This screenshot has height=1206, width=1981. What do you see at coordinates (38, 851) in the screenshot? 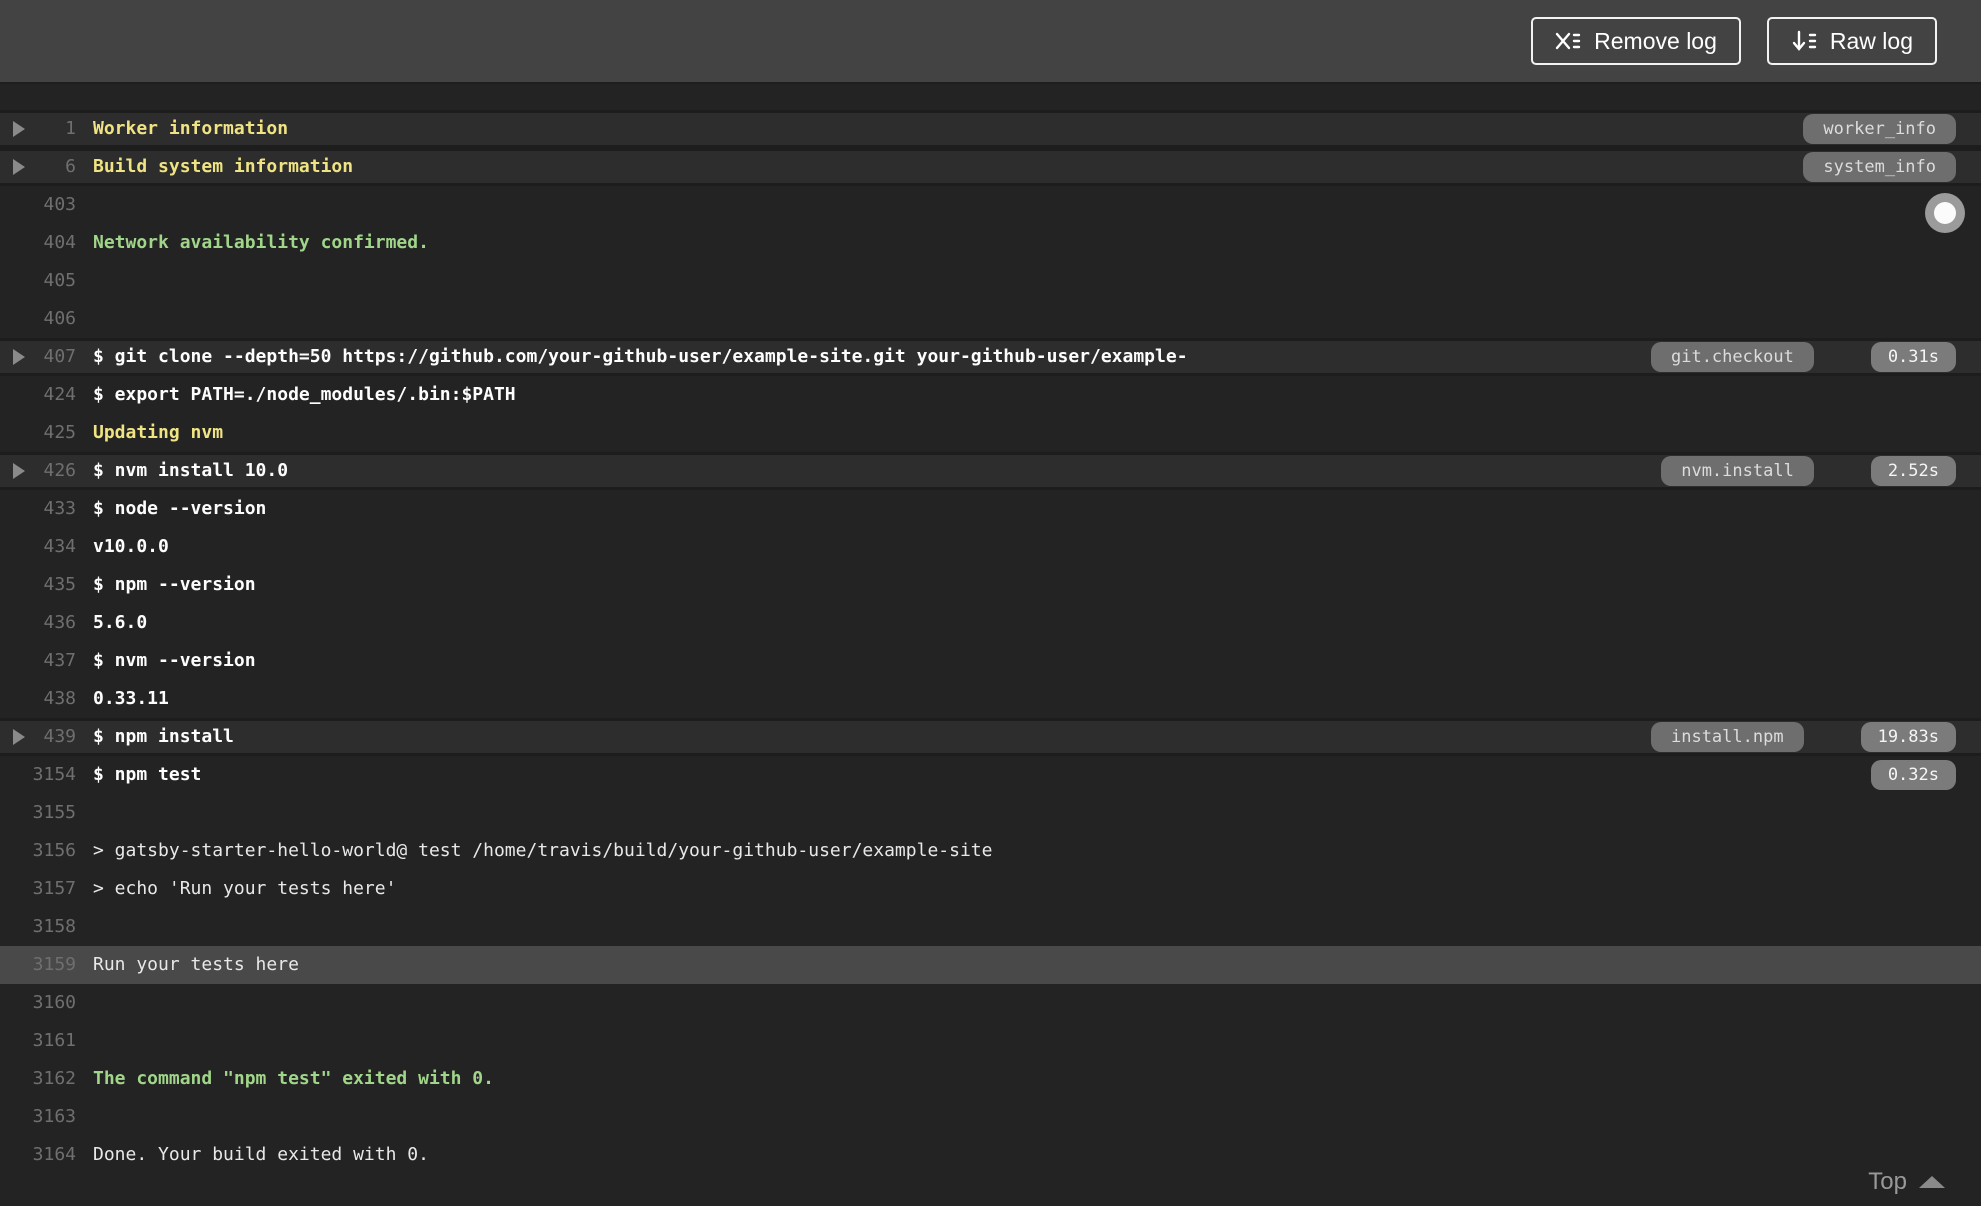
I see `line-number: 3156` at bounding box center [38, 851].